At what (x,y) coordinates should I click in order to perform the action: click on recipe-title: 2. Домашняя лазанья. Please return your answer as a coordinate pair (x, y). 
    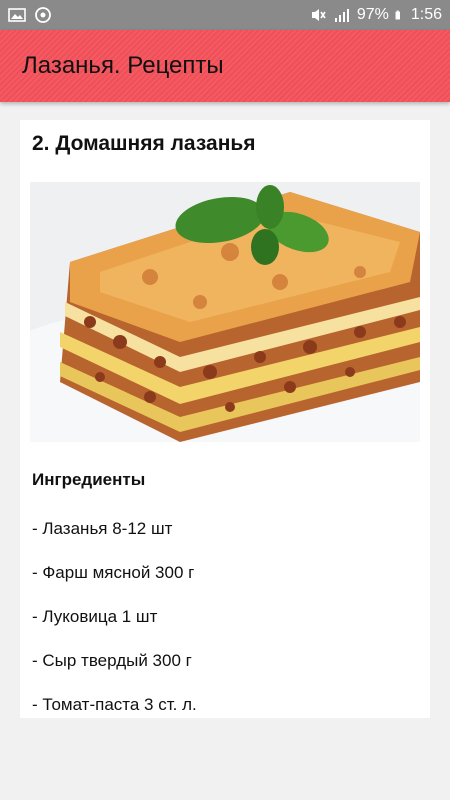
    Looking at the image, I should click on (144, 143).